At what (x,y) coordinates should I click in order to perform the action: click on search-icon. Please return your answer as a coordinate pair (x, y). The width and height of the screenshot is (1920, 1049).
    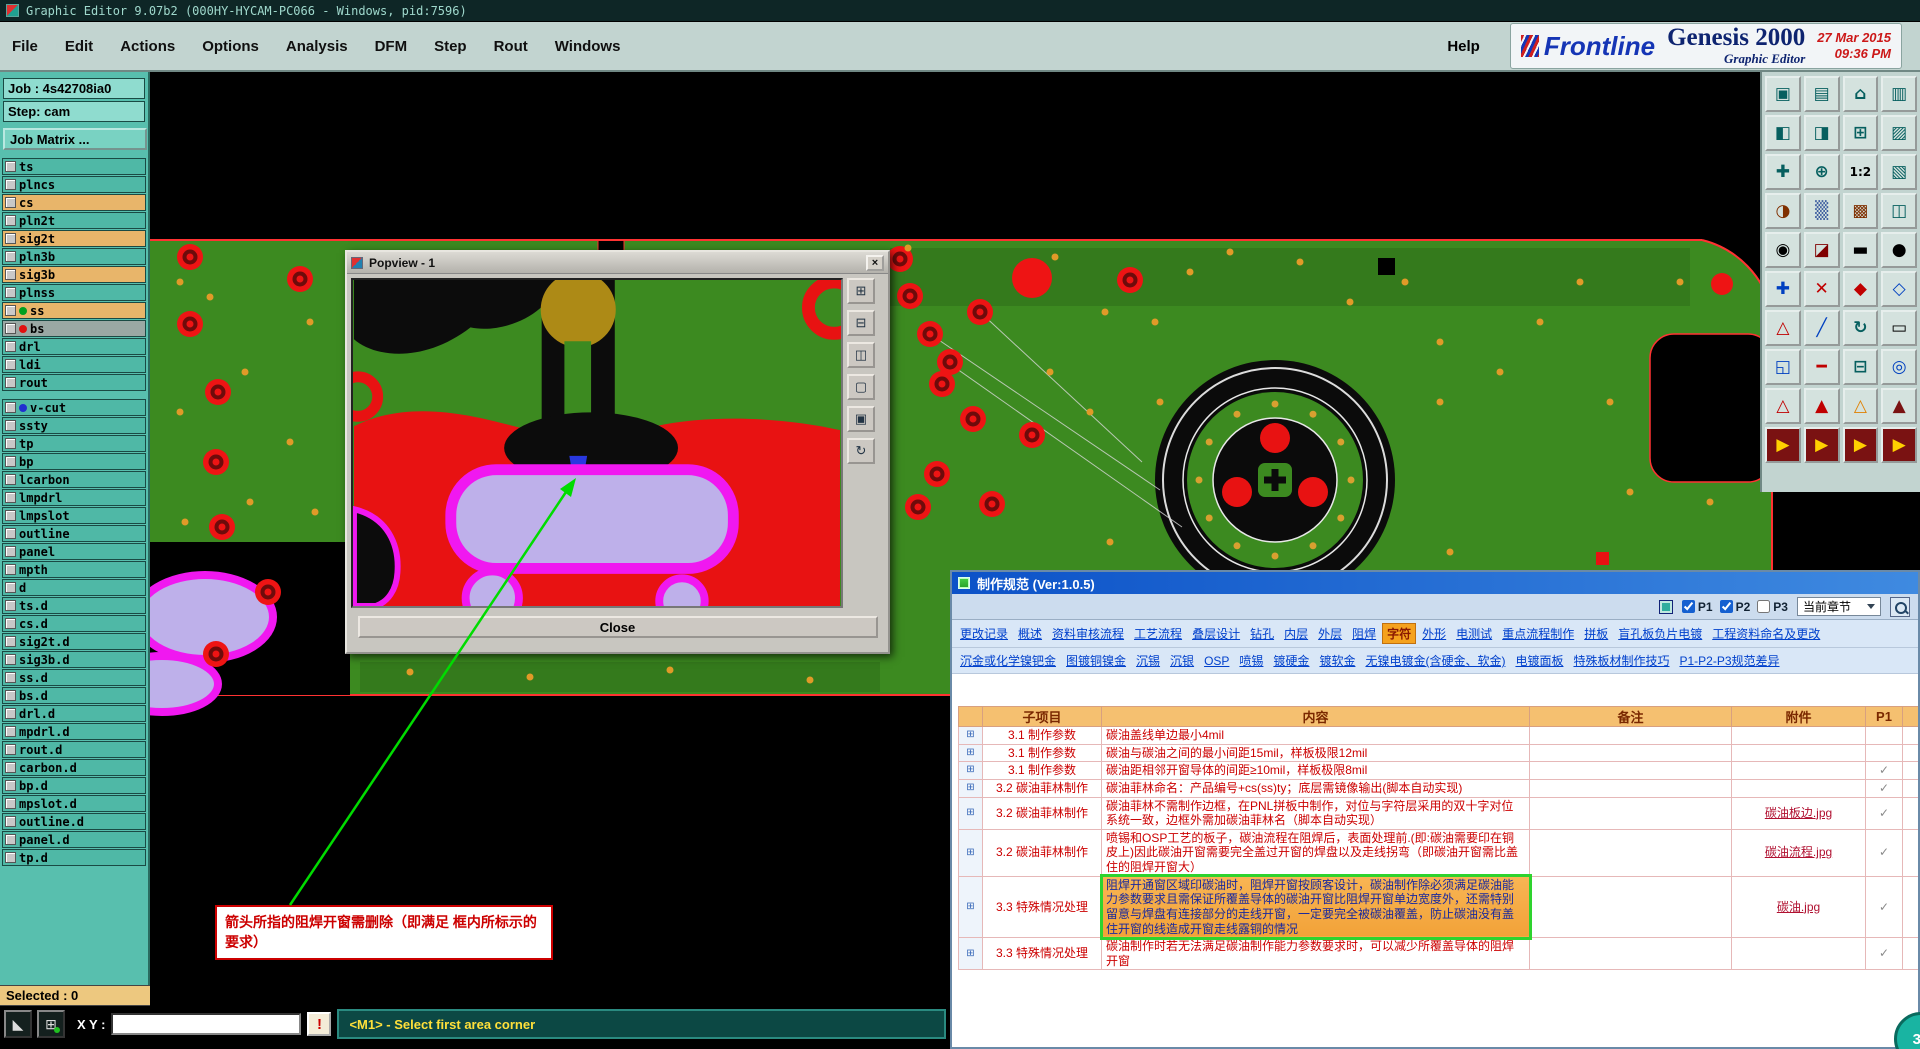
    Looking at the image, I should click on (1900, 606).